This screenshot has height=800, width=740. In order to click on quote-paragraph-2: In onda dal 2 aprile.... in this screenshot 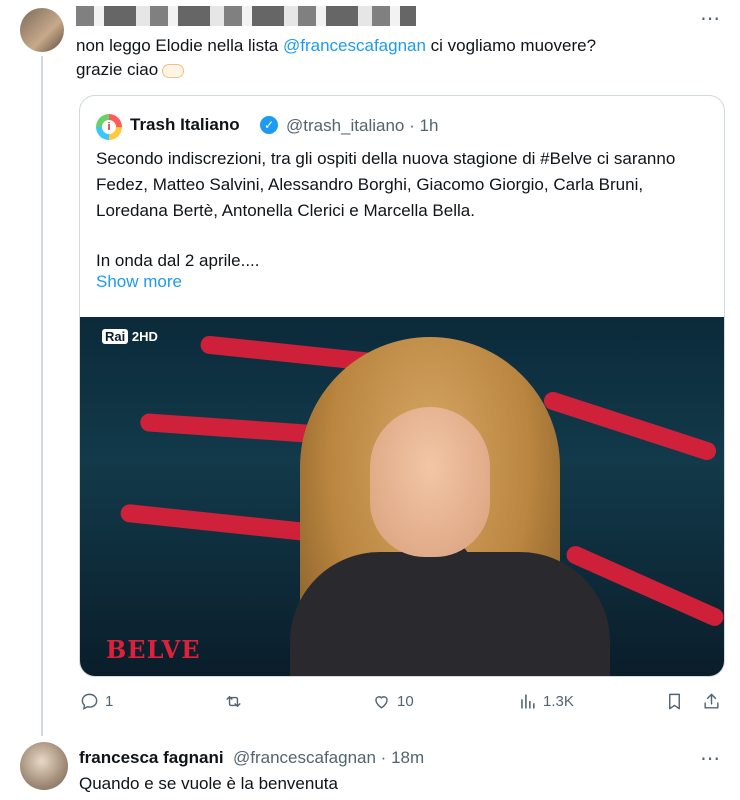, I will do `click(178, 260)`.